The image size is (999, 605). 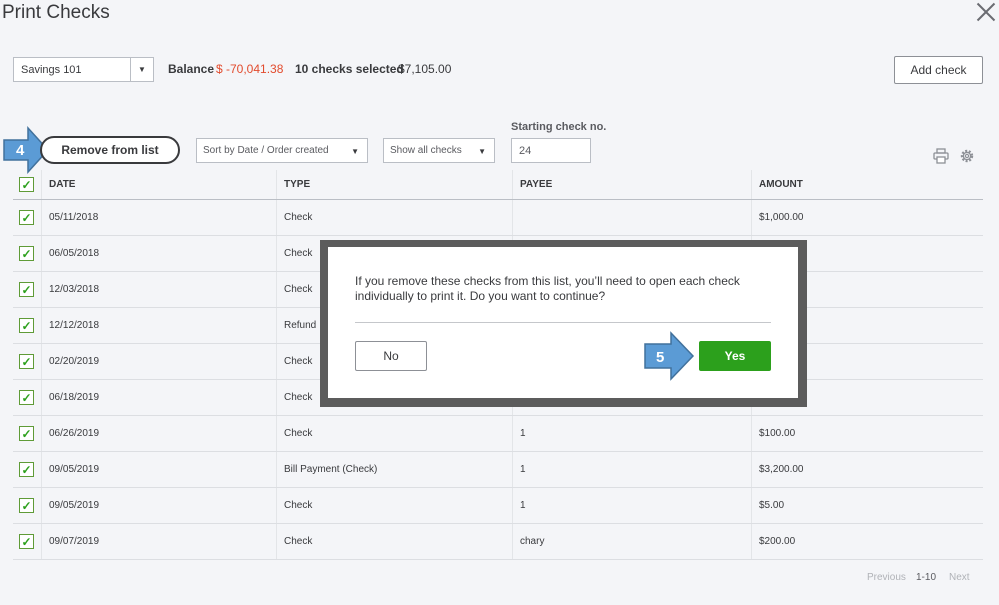 What do you see at coordinates (391, 356) in the screenshot?
I see `no-button: No` at bounding box center [391, 356].